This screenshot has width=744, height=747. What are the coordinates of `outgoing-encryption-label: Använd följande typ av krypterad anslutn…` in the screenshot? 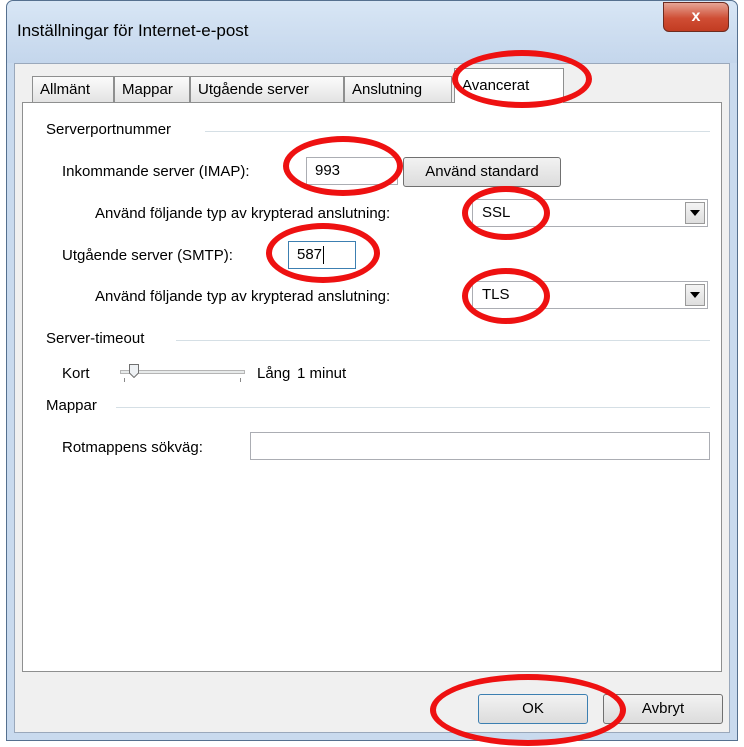 It's located at (243, 296).